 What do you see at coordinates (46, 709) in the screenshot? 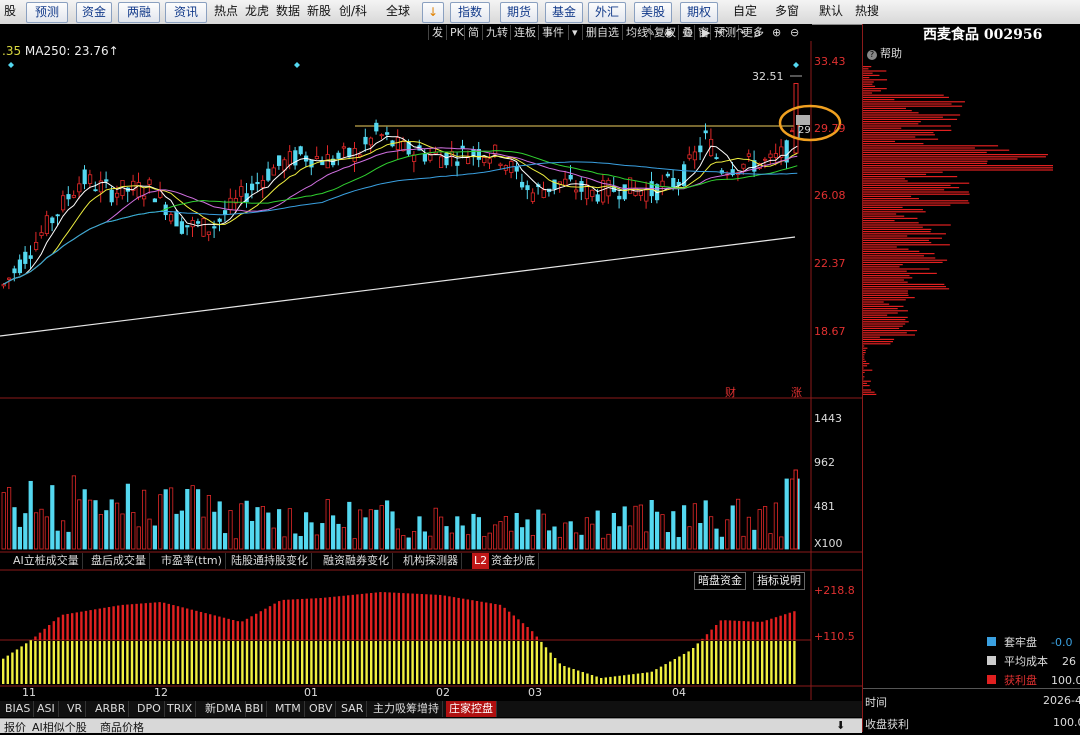
I see `bottom-tab-1: ASI` at bounding box center [46, 709].